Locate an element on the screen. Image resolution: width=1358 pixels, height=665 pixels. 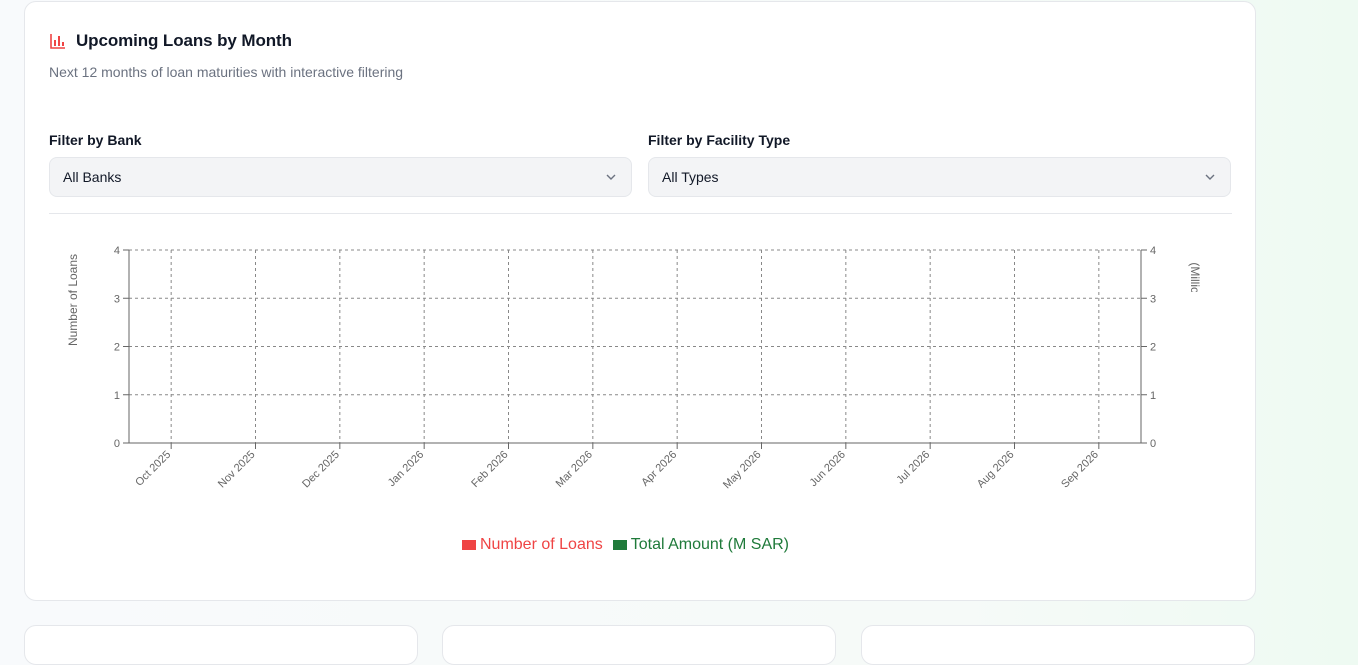
y-tick-label: 4 is located at coordinates (117, 251).